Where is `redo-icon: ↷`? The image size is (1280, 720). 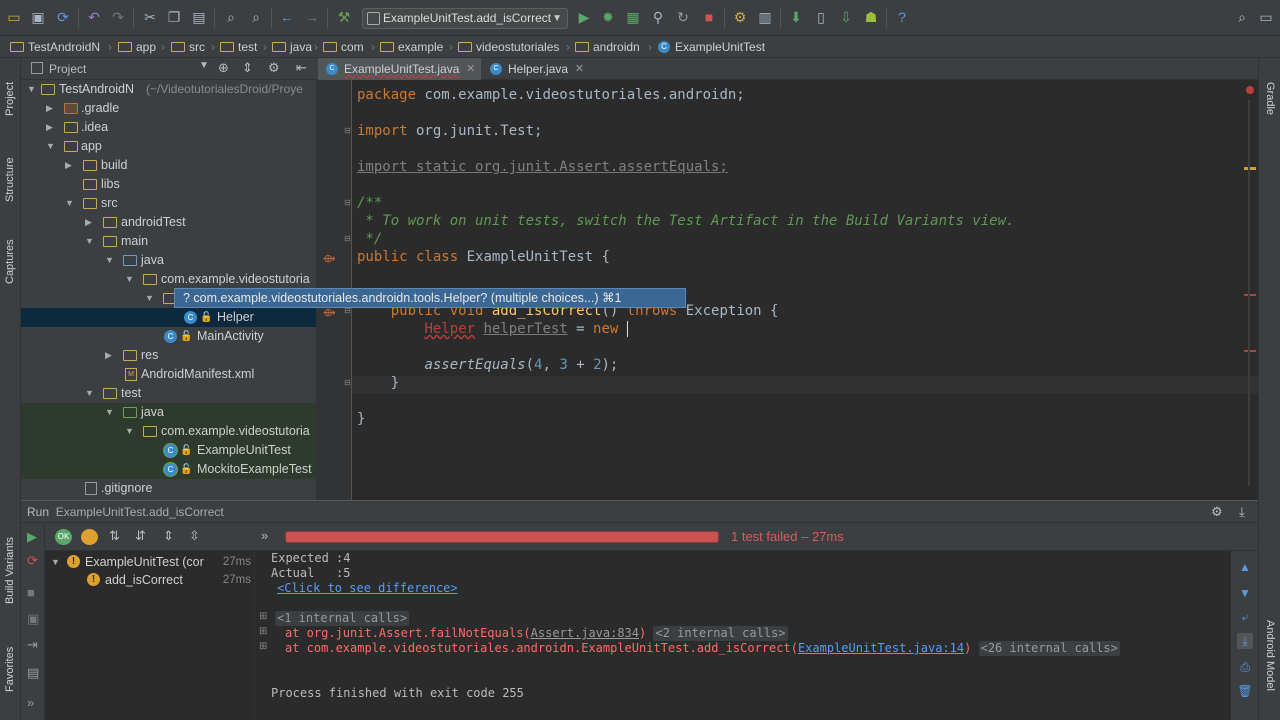
redo-icon: ↷ is located at coordinates (118, 17).